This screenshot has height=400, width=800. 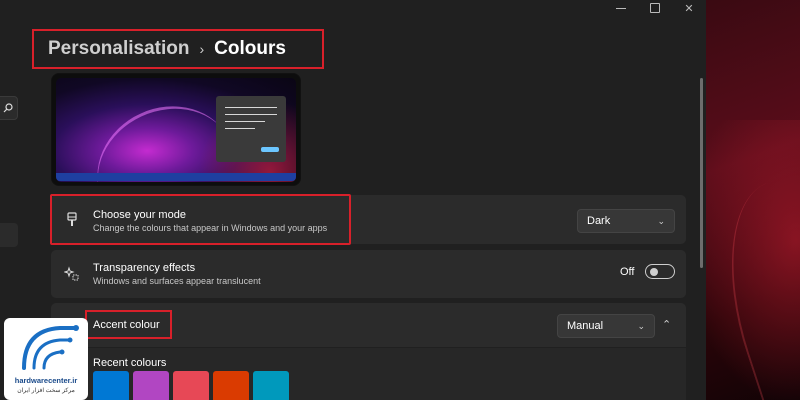 I want to click on transparency-subtitle: Windows and surfaces appear translucent, so click(x=177, y=281).